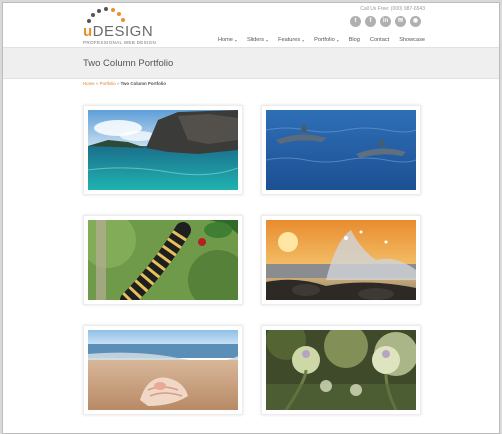 The height and width of the screenshot is (434, 502). I want to click on coastal-cliff-image, so click(163, 150).